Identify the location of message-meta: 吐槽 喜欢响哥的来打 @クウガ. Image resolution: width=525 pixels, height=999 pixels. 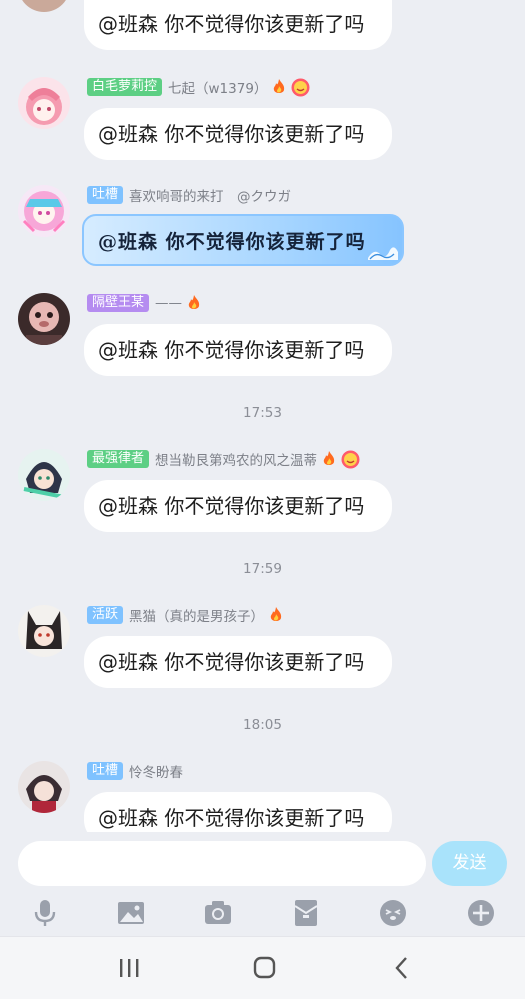
(189, 195).